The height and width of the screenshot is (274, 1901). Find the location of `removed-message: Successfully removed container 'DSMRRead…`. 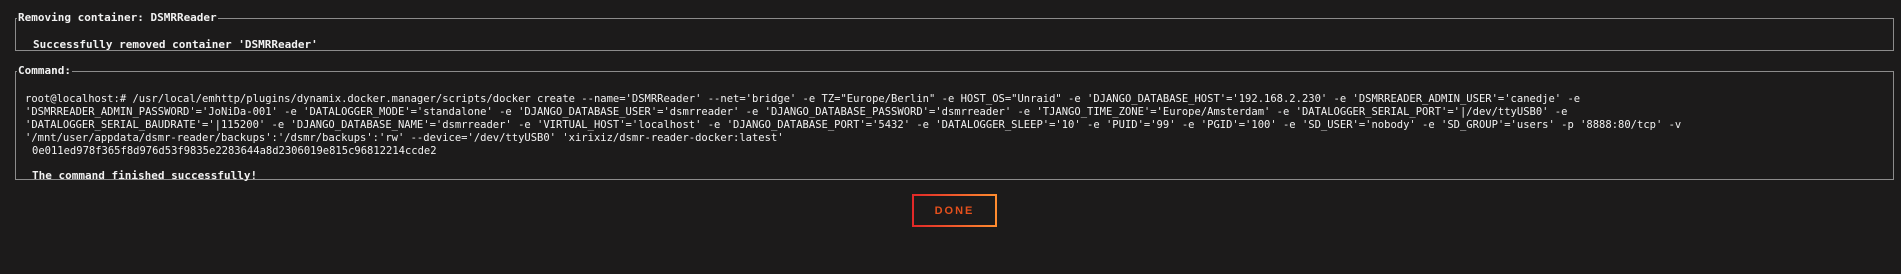

removed-message: Successfully removed container 'DSMRRead… is located at coordinates (175, 44).